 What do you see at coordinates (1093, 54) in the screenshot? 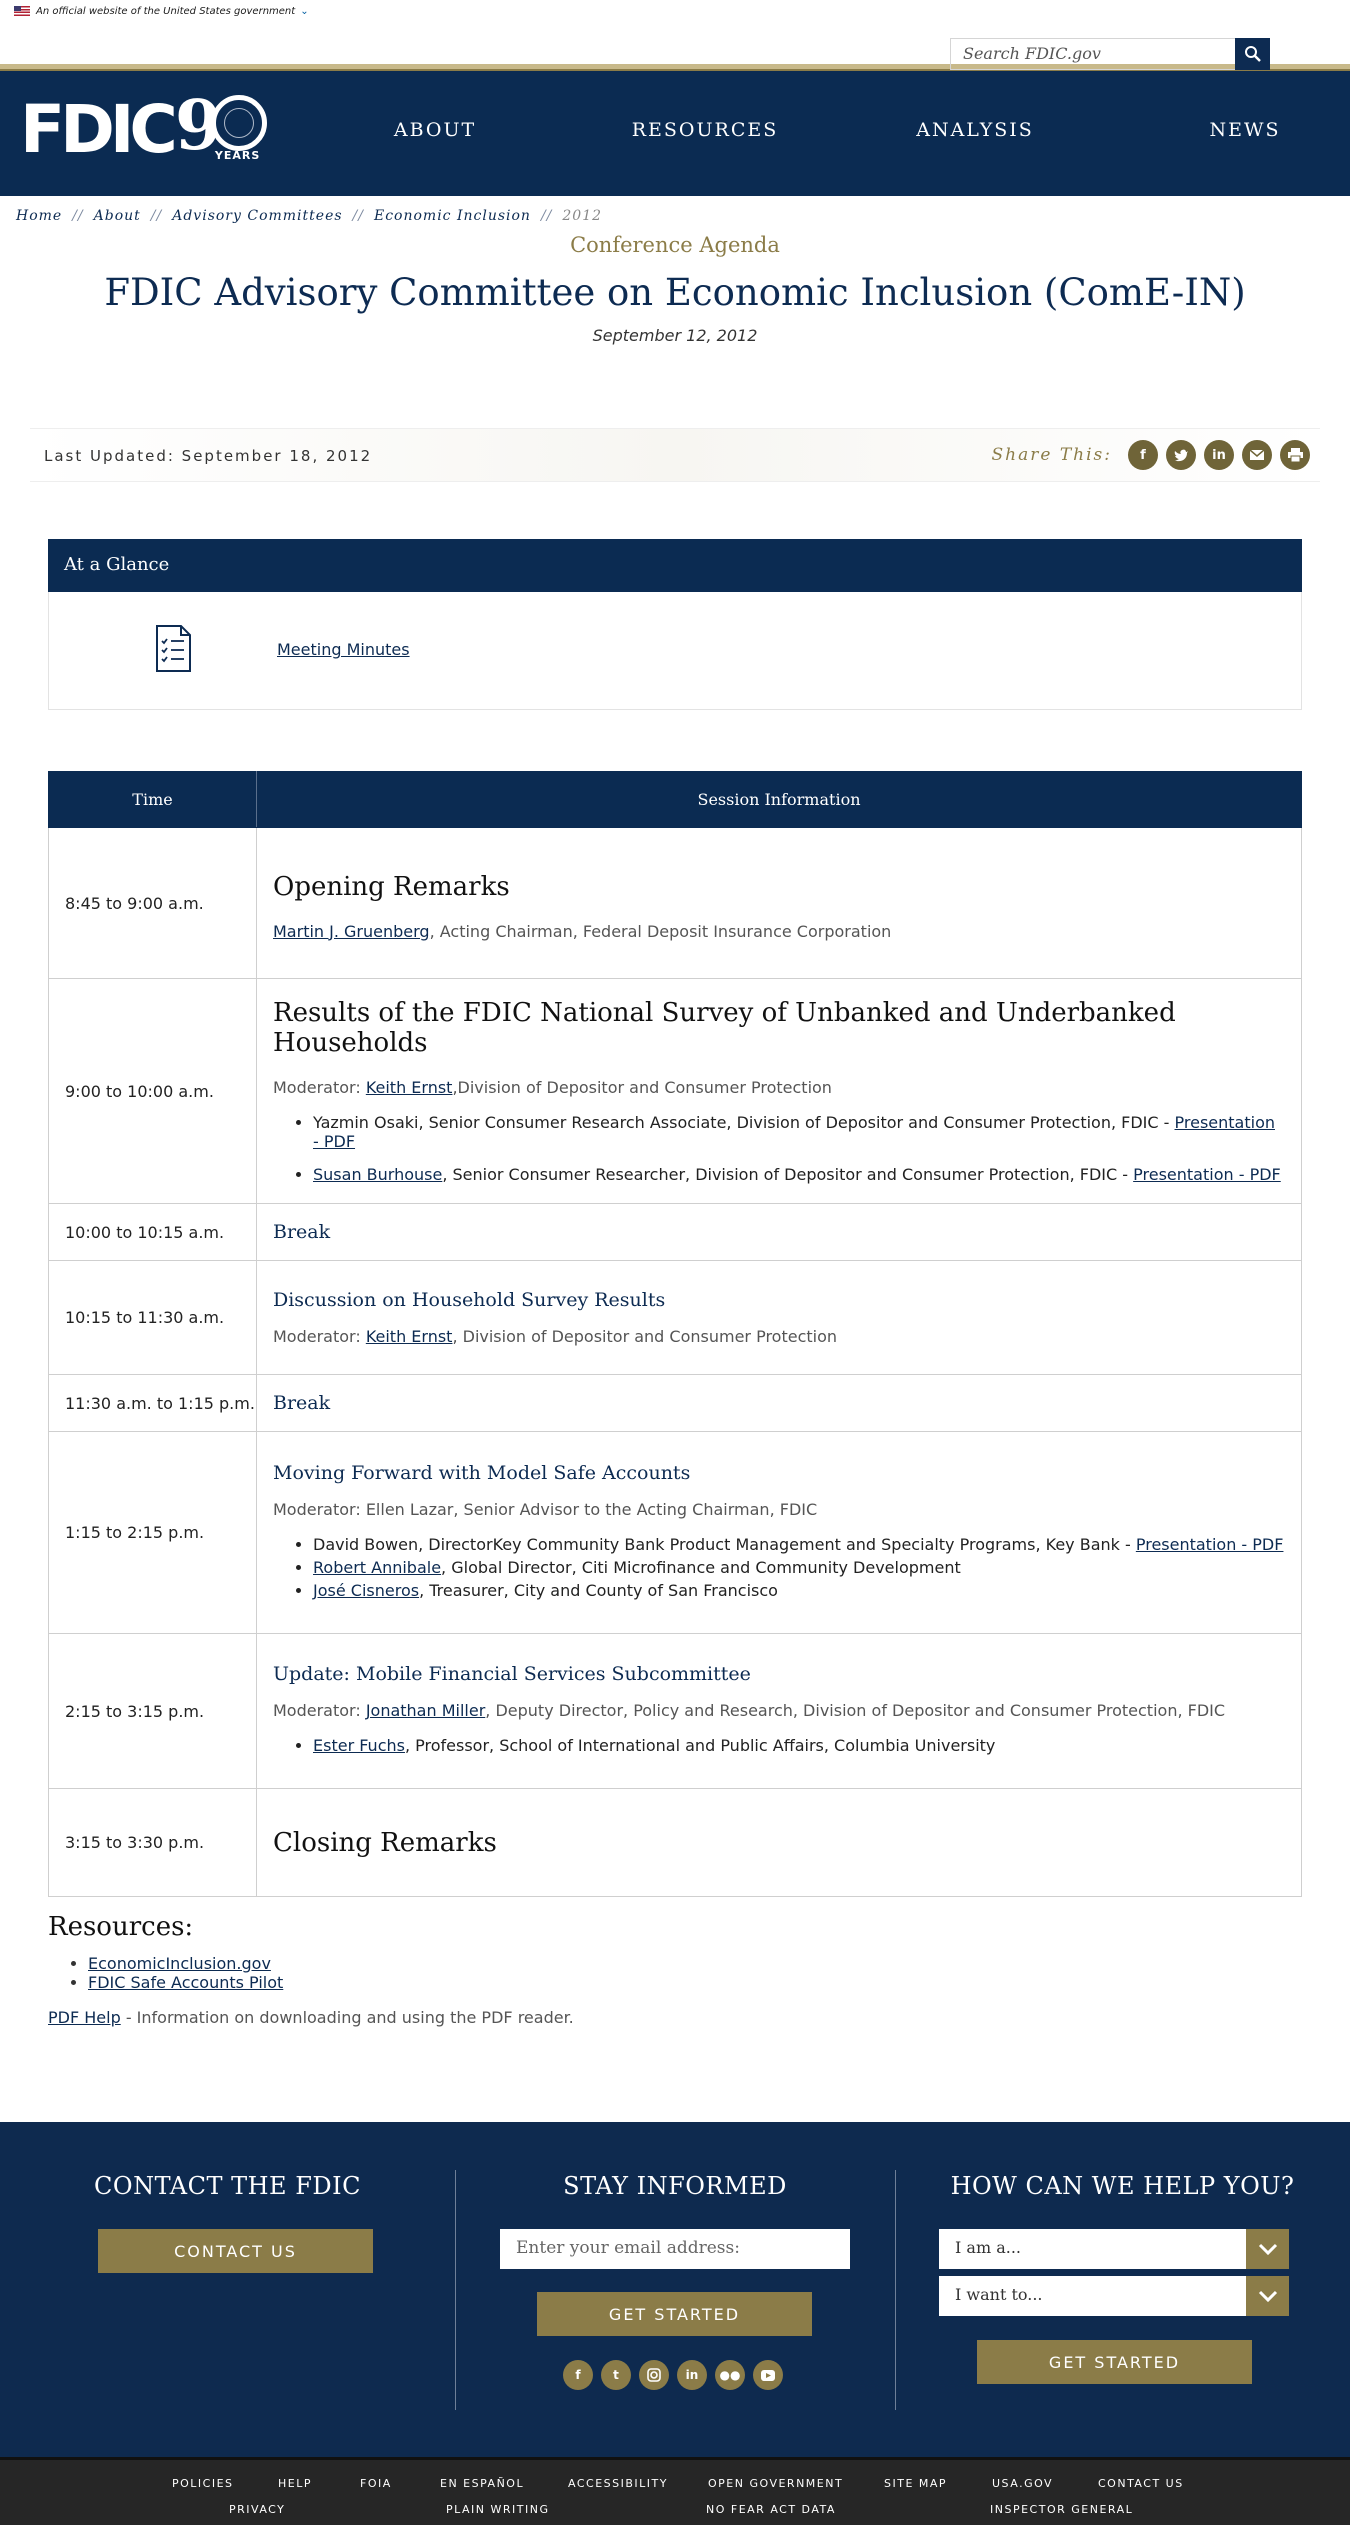
I see `search-input: Search FDIC.gov` at bounding box center [1093, 54].